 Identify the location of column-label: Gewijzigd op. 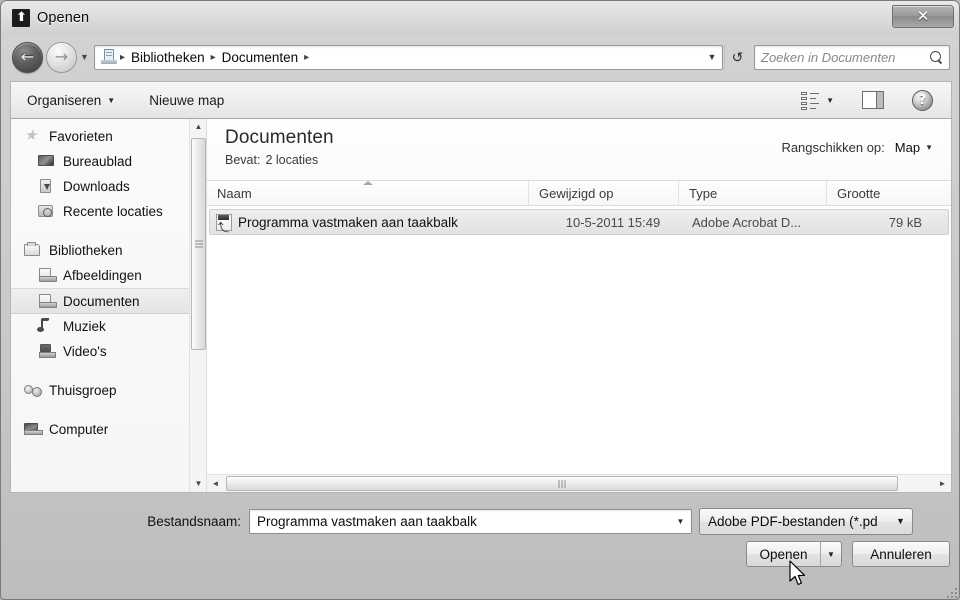
(576, 193).